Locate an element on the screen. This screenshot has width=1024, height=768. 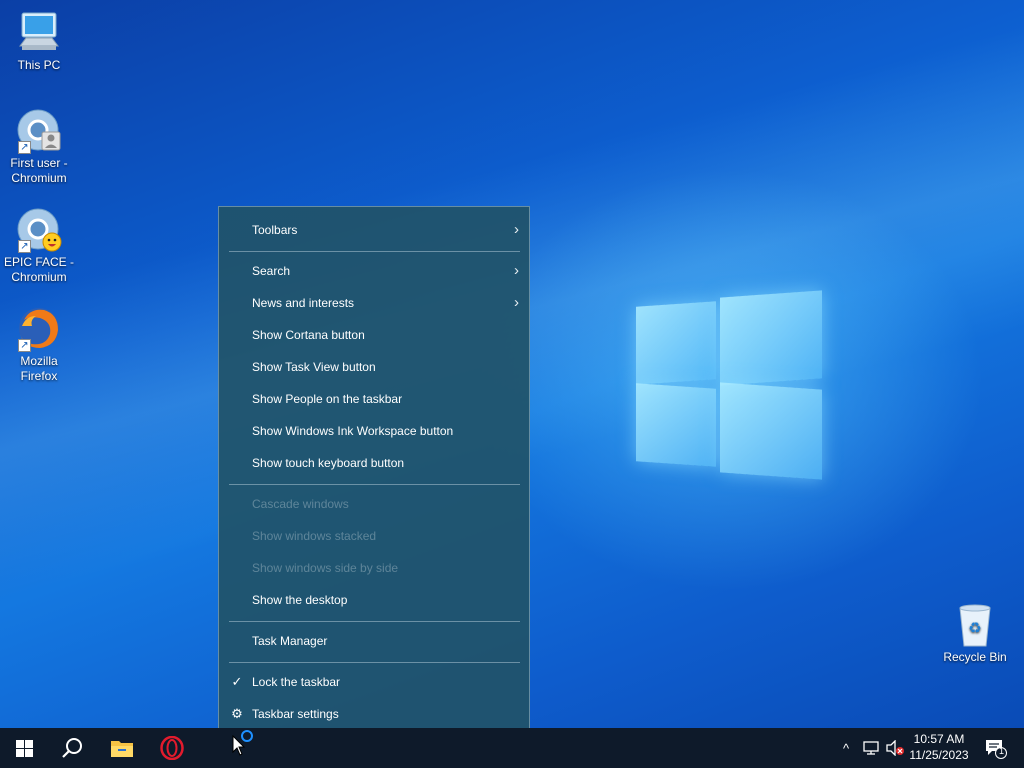
menu-item-show-windows-stacked: Show windows stacked is located at coordinates (374, 536).